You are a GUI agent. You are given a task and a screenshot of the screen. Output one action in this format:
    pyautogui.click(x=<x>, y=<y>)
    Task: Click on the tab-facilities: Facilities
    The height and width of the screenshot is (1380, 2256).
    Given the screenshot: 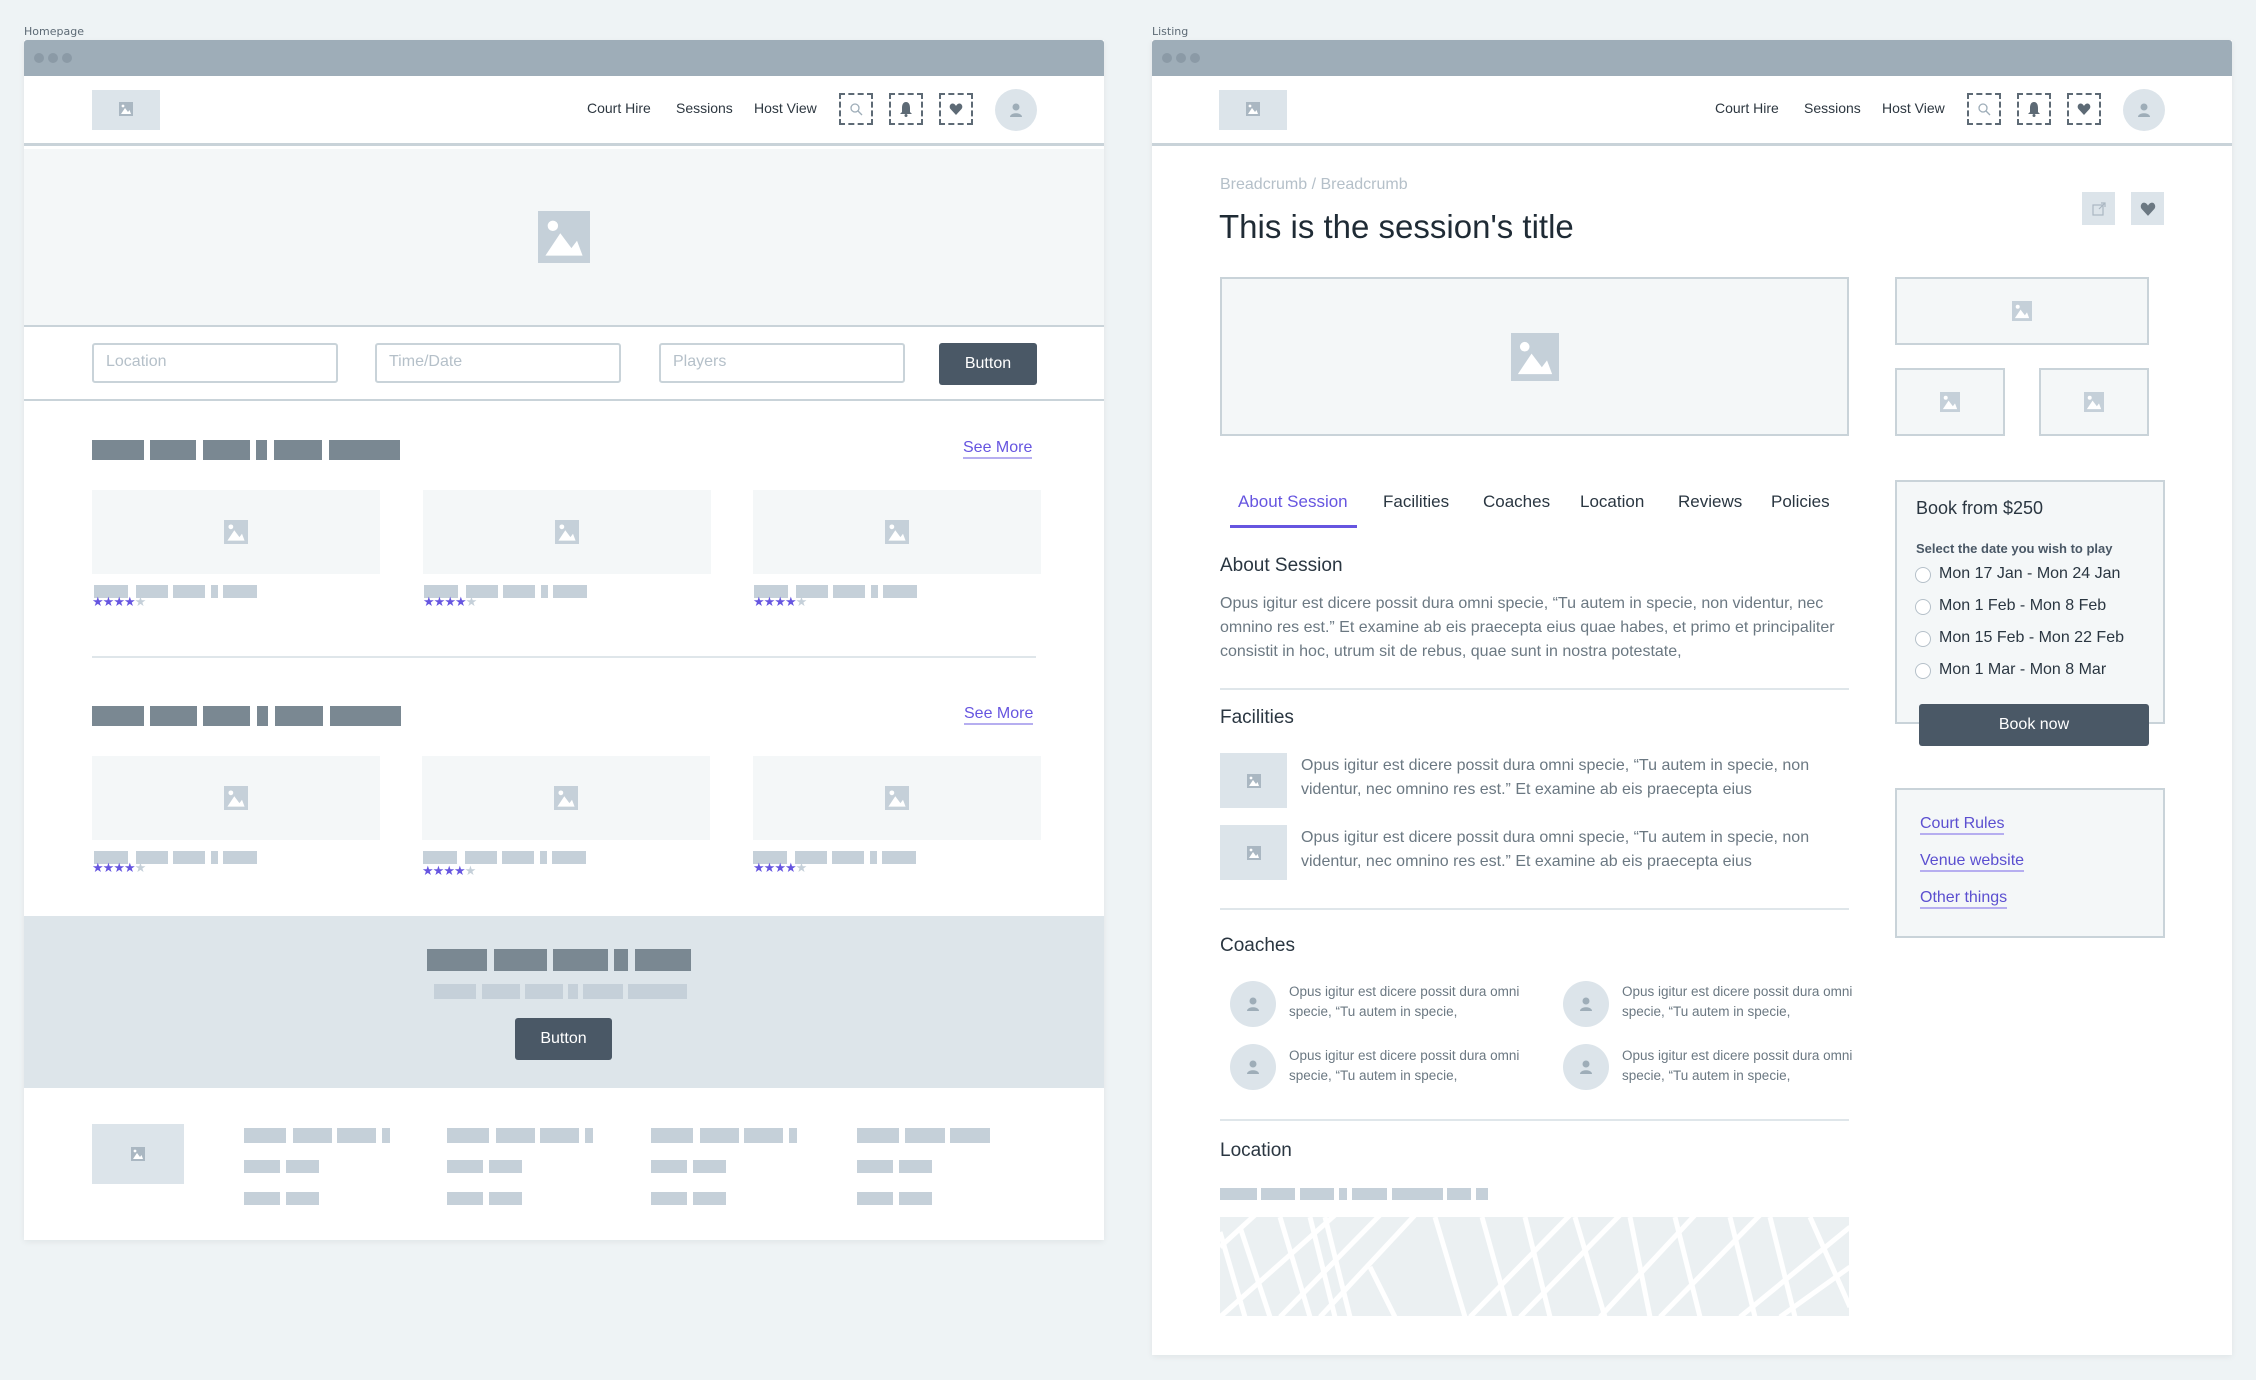 What is the action you would take?
    pyautogui.click(x=1416, y=502)
    